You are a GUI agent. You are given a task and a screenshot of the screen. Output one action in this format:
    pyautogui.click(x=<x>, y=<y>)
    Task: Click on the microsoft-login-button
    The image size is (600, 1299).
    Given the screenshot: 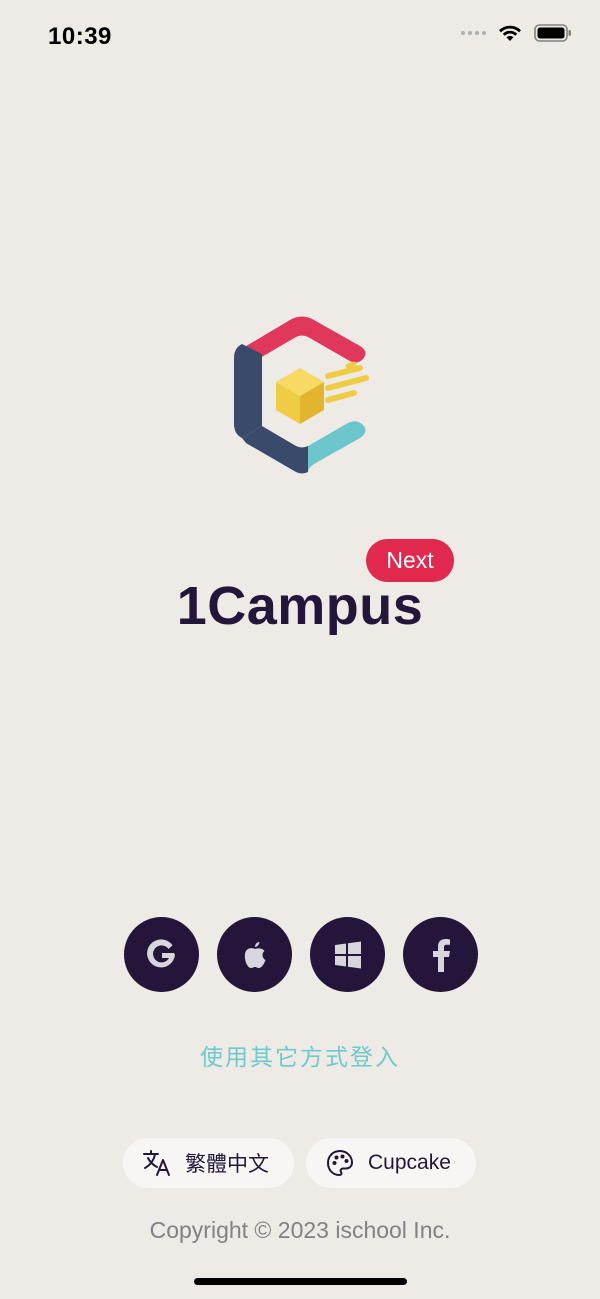 What is the action you would take?
    pyautogui.click(x=347, y=954)
    